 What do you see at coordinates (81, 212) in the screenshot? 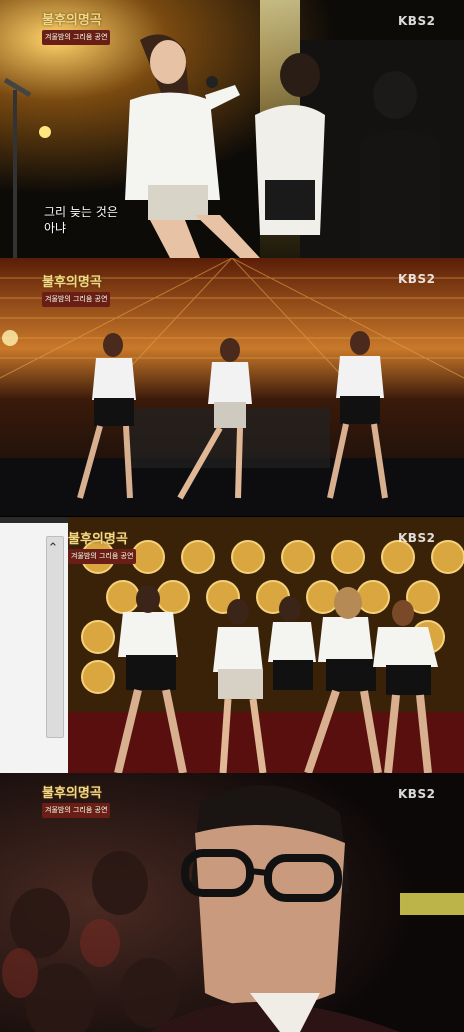
I see `caption-line-1: 그리 늦는 것은` at bounding box center [81, 212].